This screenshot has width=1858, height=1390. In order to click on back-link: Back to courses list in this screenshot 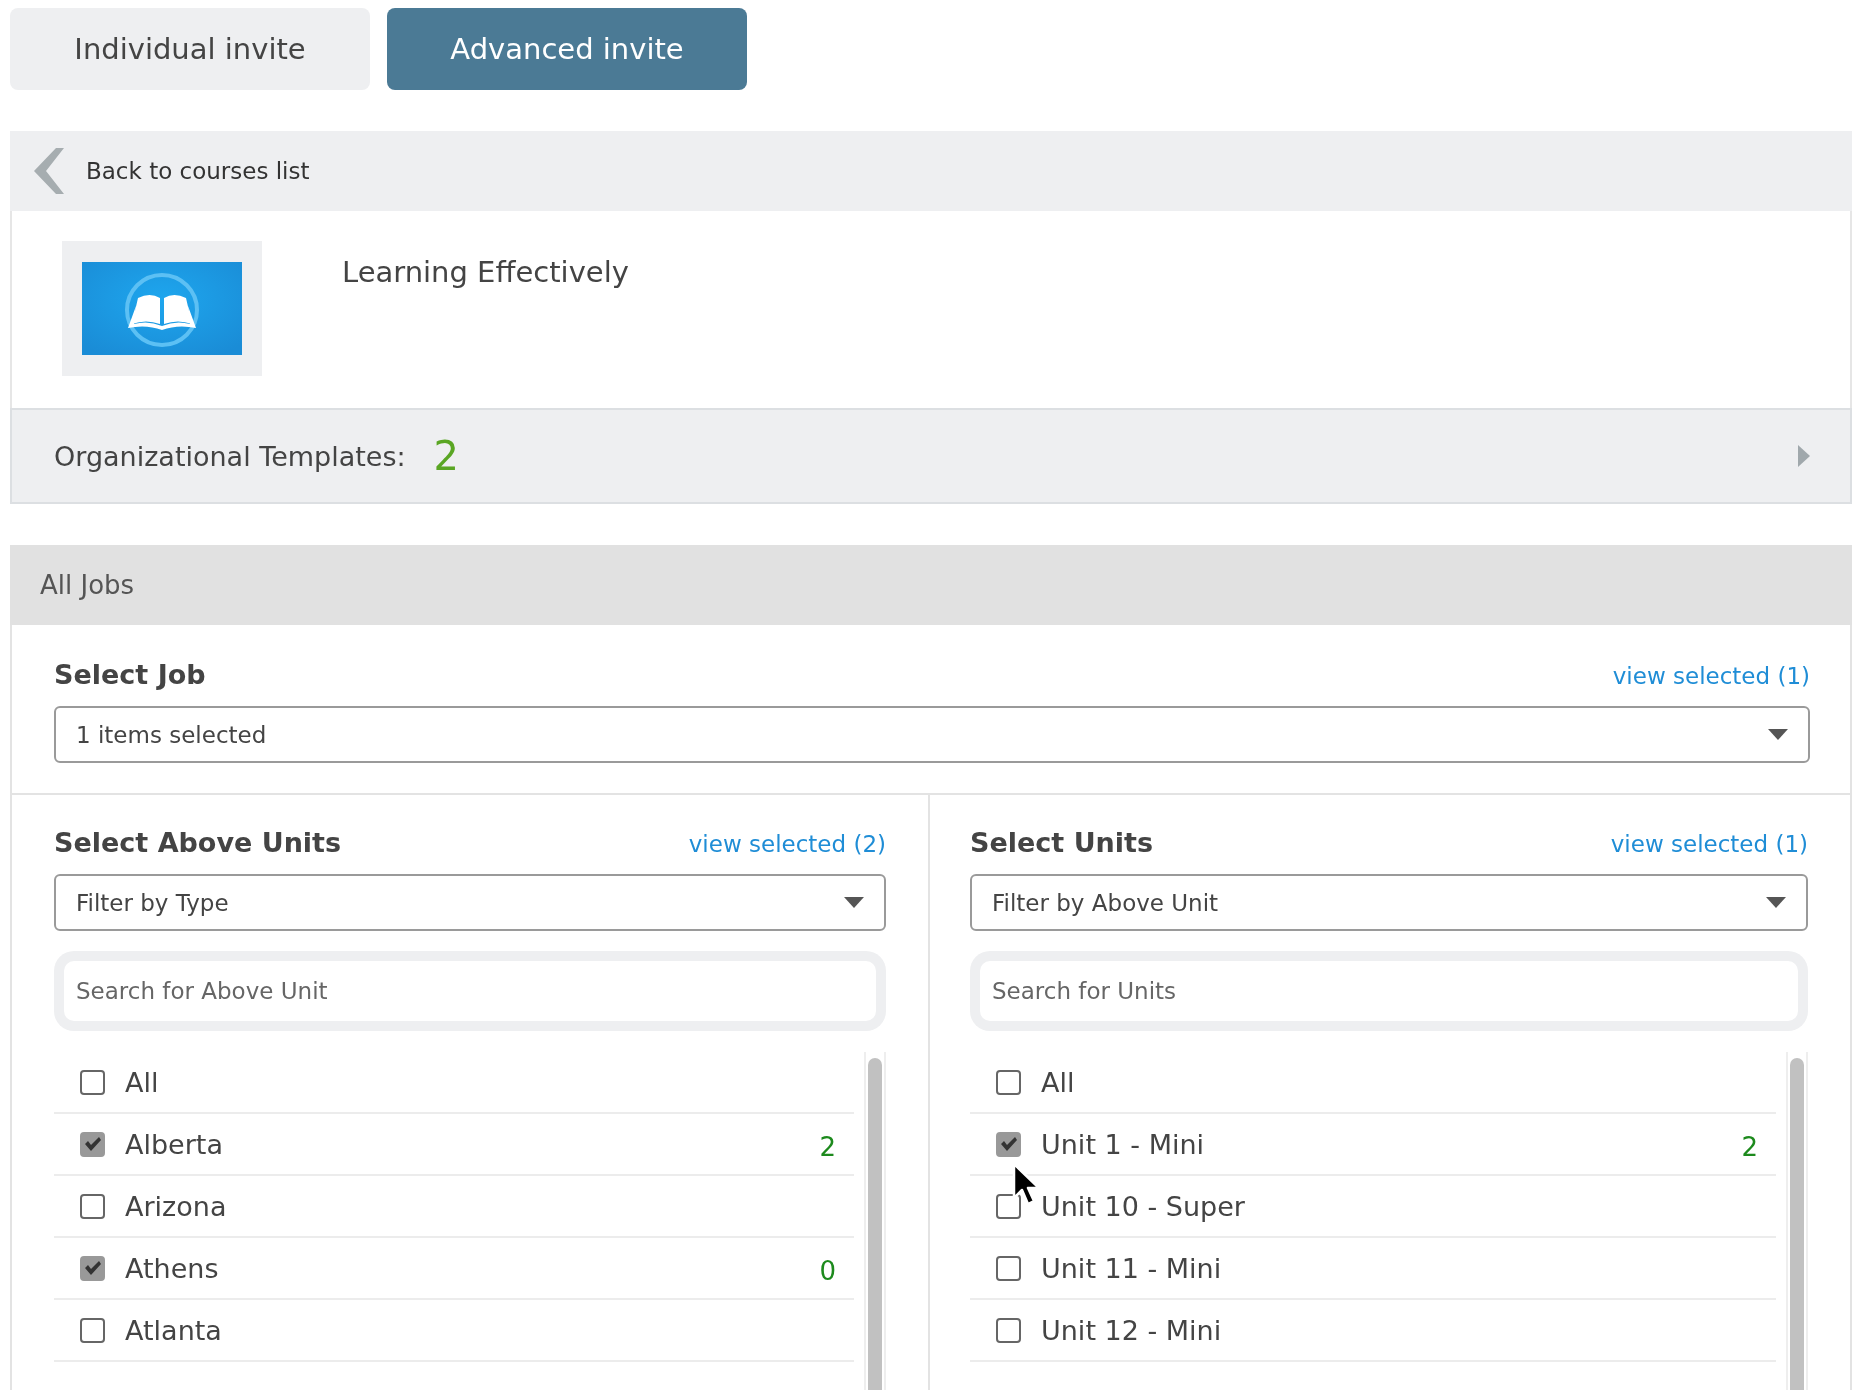, I will do `click(198, 171)`.